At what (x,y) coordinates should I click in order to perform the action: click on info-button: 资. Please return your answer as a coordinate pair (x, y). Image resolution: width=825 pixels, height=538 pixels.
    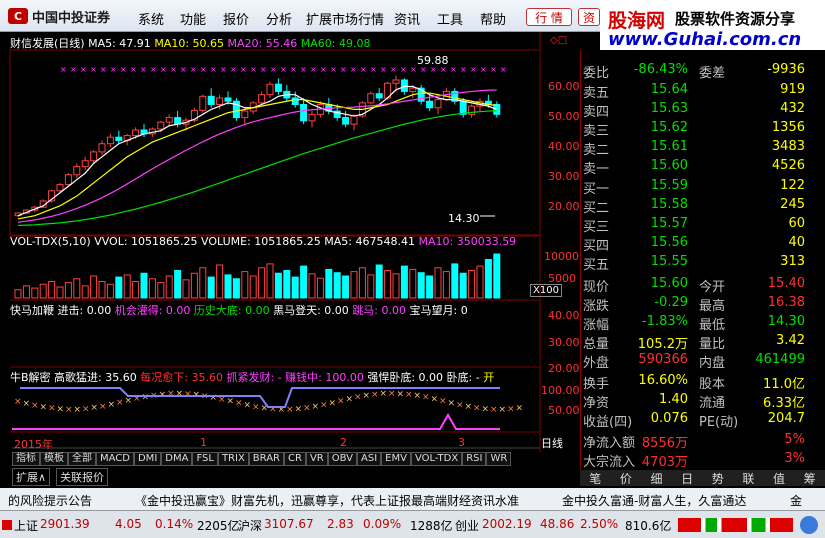
    Looking at the image, I should click on (589, 17).